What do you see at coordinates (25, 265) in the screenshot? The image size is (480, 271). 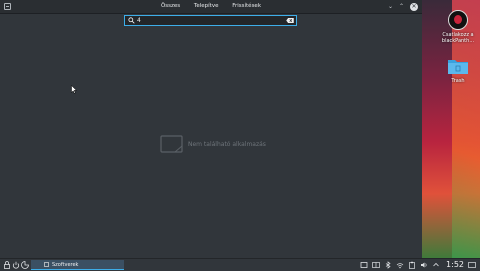 I see `launcher-icon` at bounding box center [25, 265].